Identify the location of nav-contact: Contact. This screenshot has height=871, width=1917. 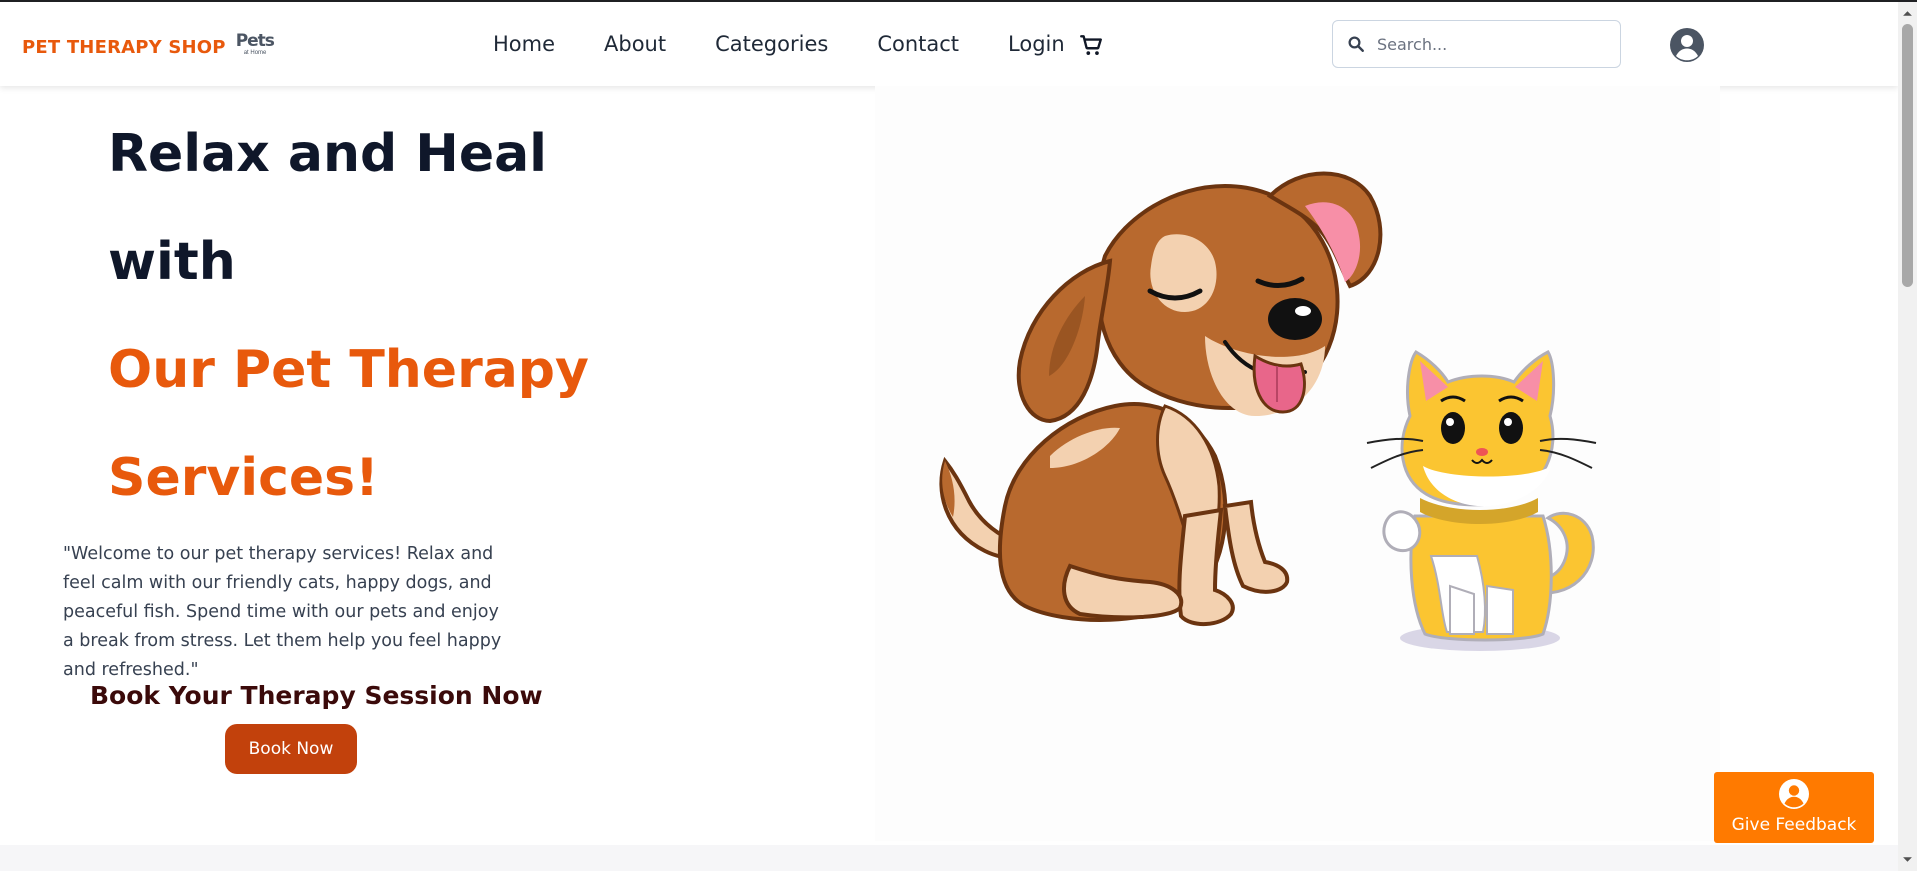
(918, 44).